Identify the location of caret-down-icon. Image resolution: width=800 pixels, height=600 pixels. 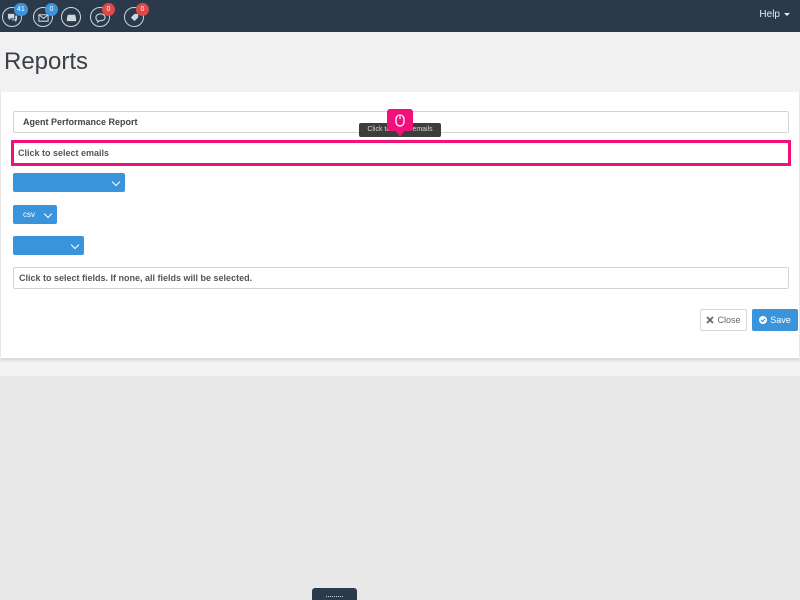
(787, 14).